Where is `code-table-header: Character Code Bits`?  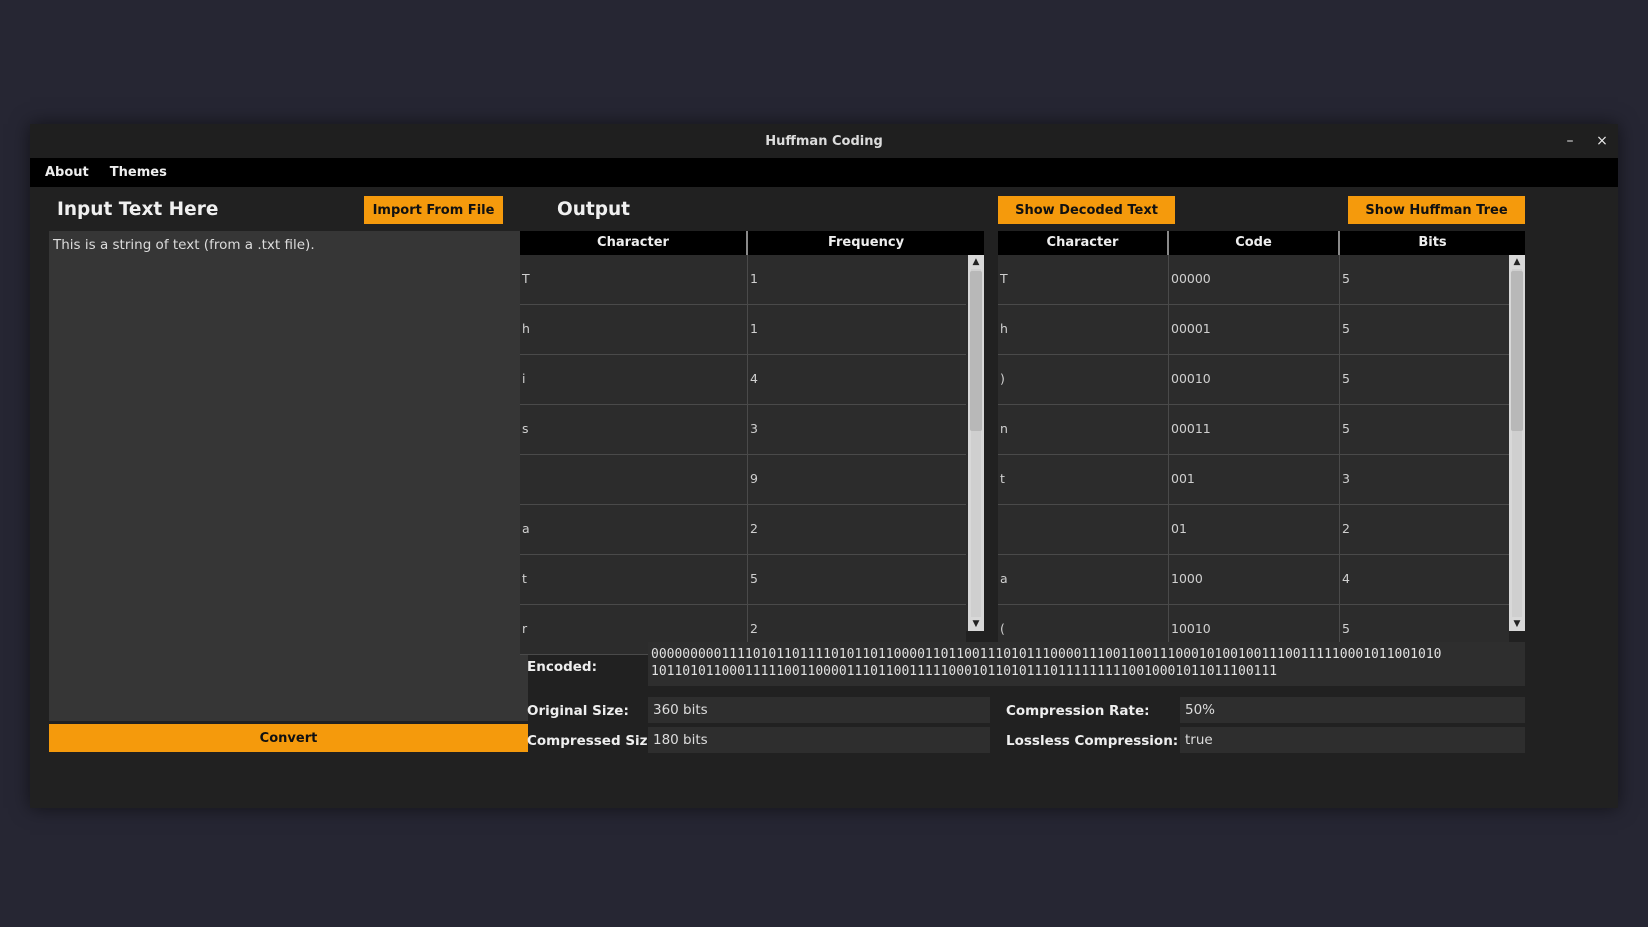
code-table-header: Character Code Bits is located at coordinates (1261, 243).